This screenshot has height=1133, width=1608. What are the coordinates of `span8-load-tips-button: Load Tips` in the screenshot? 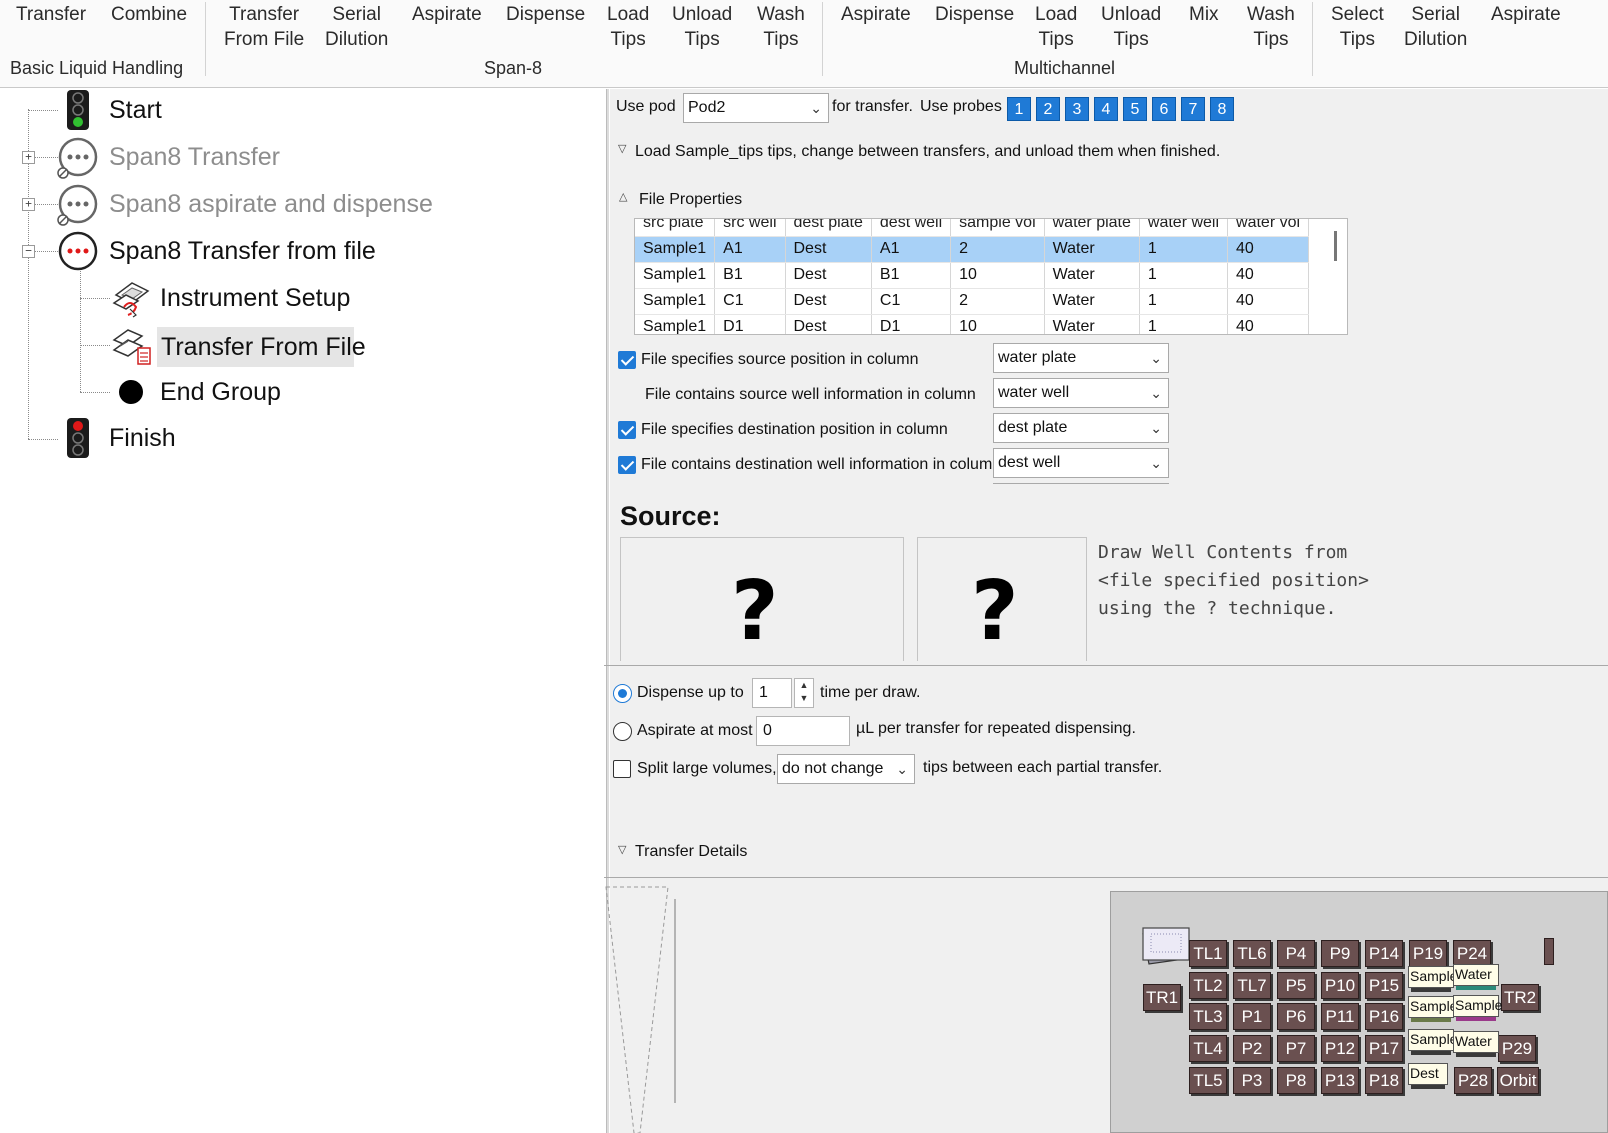 It's located at (628, 27).